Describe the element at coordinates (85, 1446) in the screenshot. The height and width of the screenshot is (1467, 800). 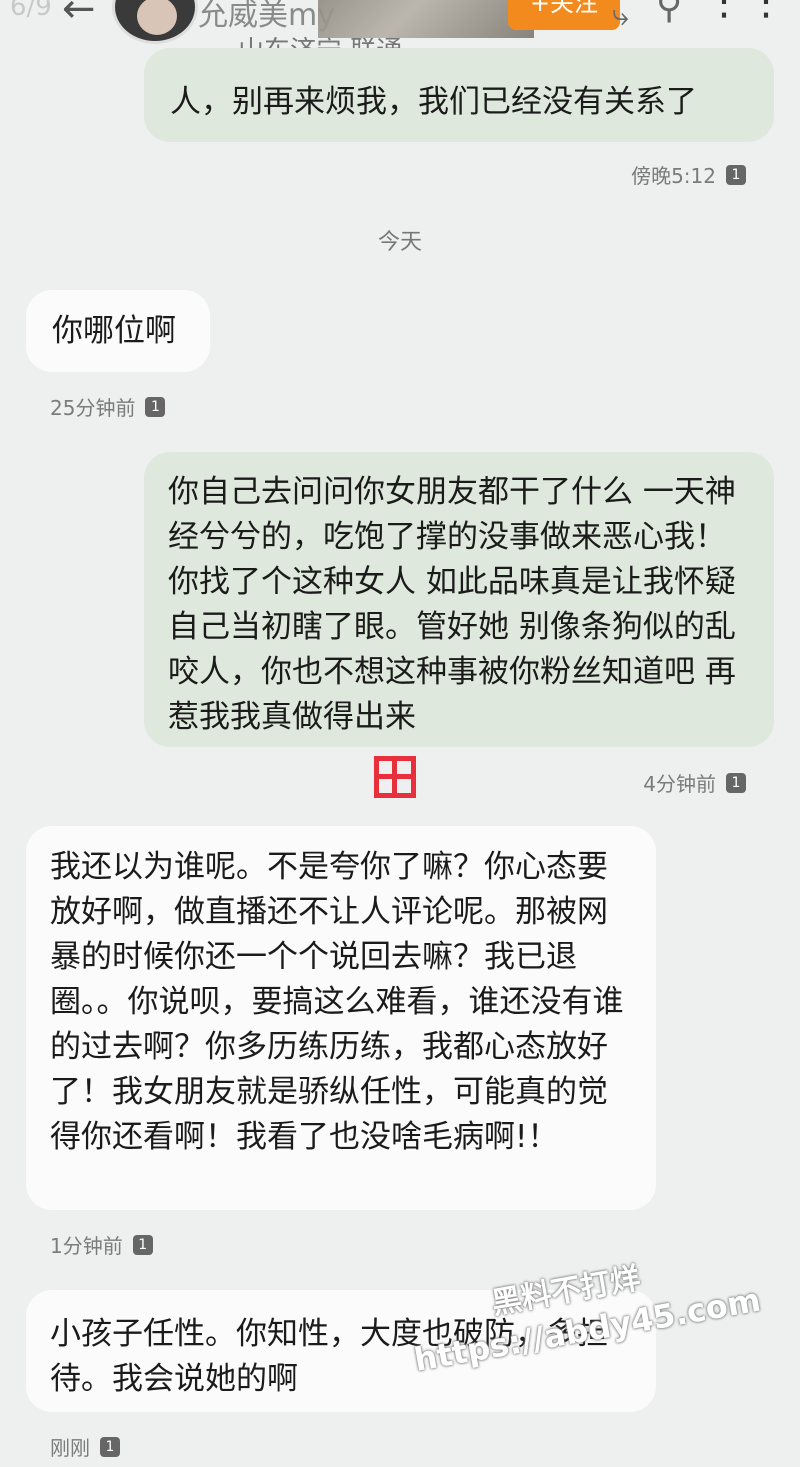
I see `message-time: 刚刚 1` at that location.